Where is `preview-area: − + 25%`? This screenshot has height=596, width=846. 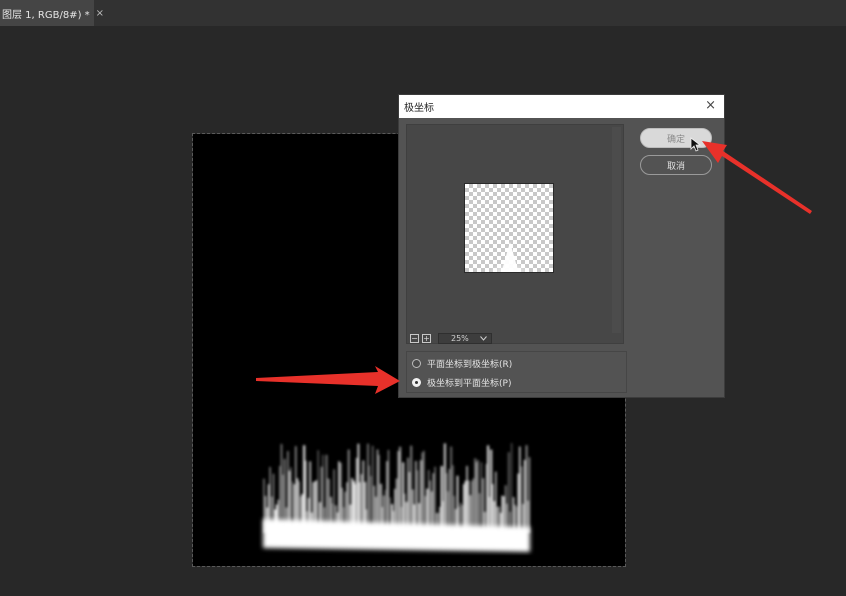
preview-area: − + 25% is located at coordinates (515, 234).